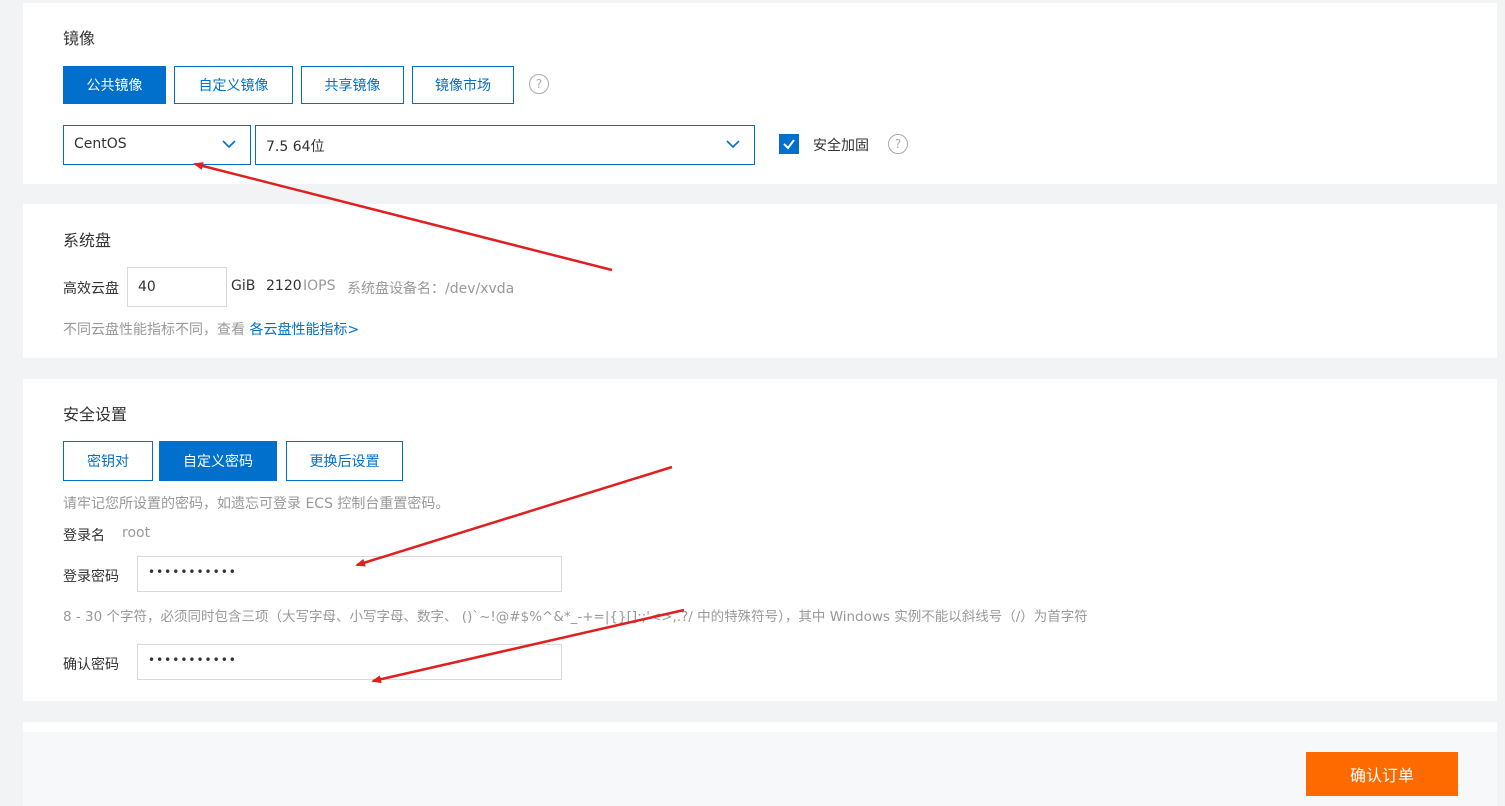 Image resolution: width=1505 pixels, height=806 pixels. What do you see at coordinates (233, 85) in the screenshot?
I see `tab-custom-image: 自定义镜像` at bounding box center [233, 85].